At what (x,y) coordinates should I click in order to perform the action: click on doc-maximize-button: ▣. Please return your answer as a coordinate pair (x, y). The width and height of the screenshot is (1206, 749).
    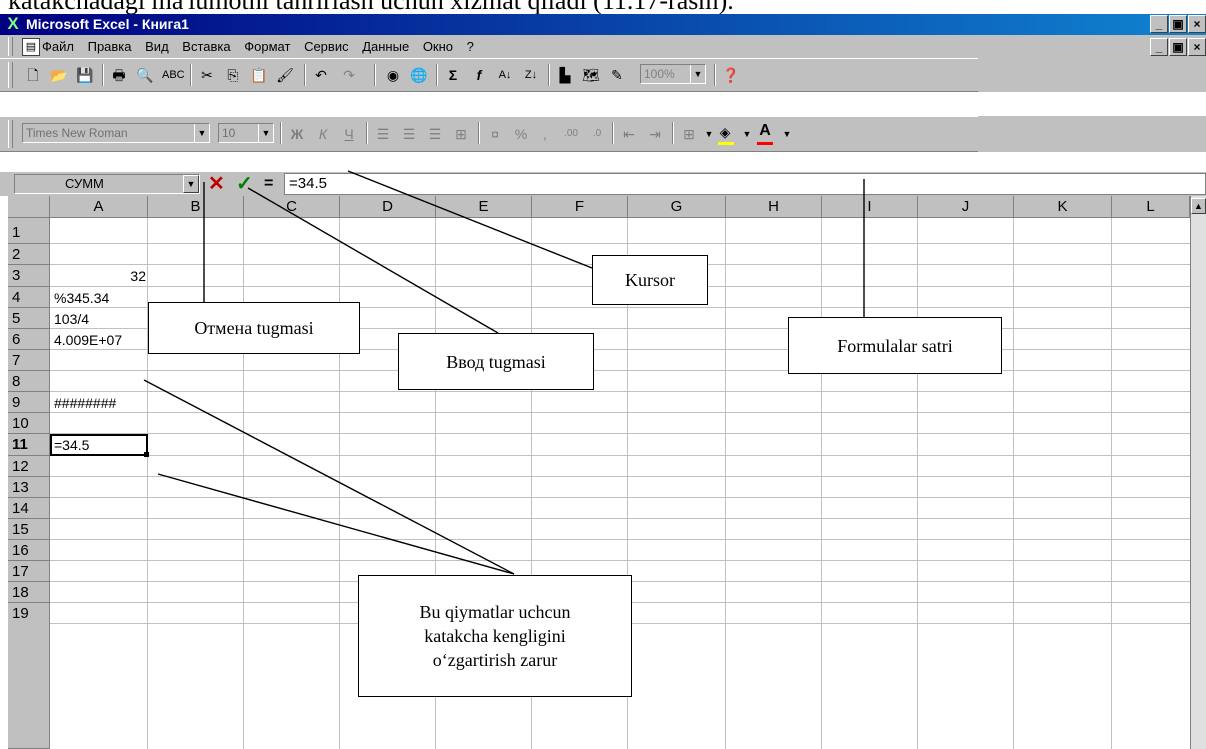
    Looking at the image, I should click on (1178, 47).